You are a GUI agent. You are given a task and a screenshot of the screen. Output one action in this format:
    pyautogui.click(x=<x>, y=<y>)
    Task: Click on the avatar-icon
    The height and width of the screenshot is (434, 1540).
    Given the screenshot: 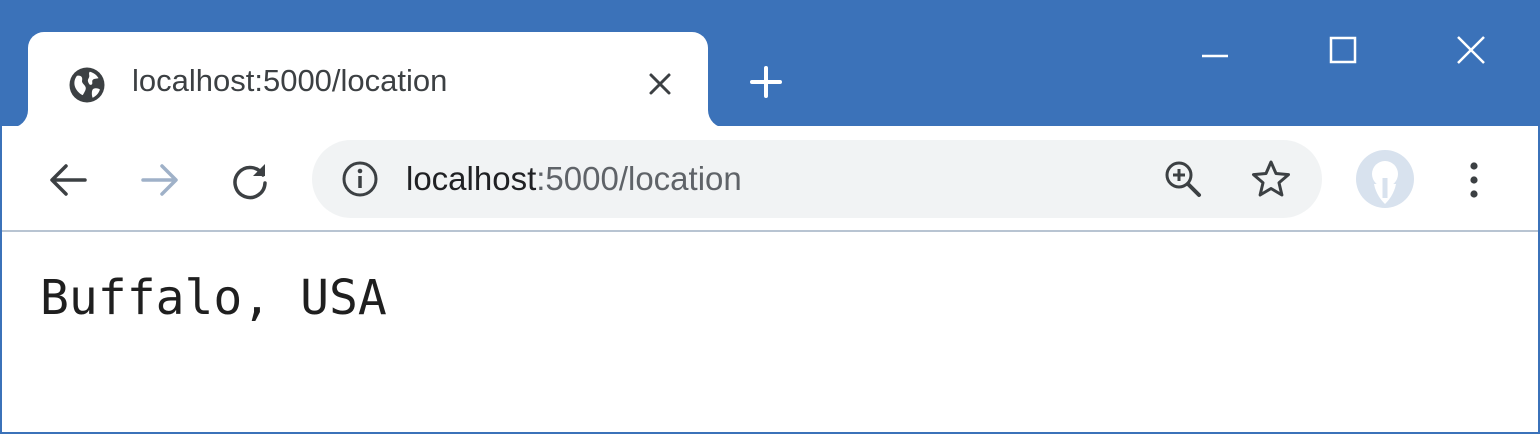 What is the action you would take?
    pyautogui.click(x=1385, y=179)
    